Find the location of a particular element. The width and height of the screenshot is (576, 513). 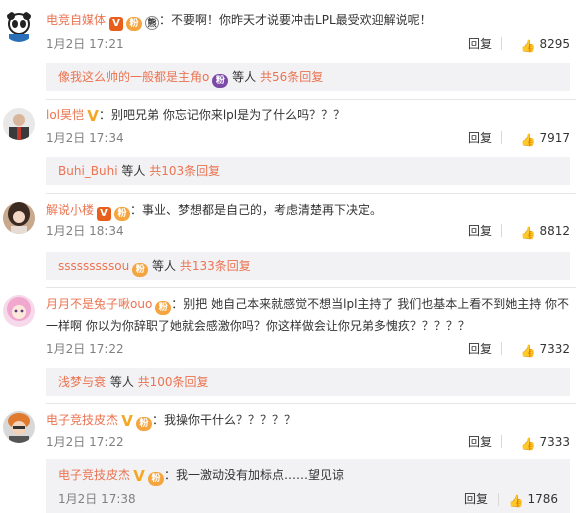

sub-reply-line: 电子竞技皮杰 V 粉：我一激动没有加标点……望见谅 is located at coordinates (314, 476).